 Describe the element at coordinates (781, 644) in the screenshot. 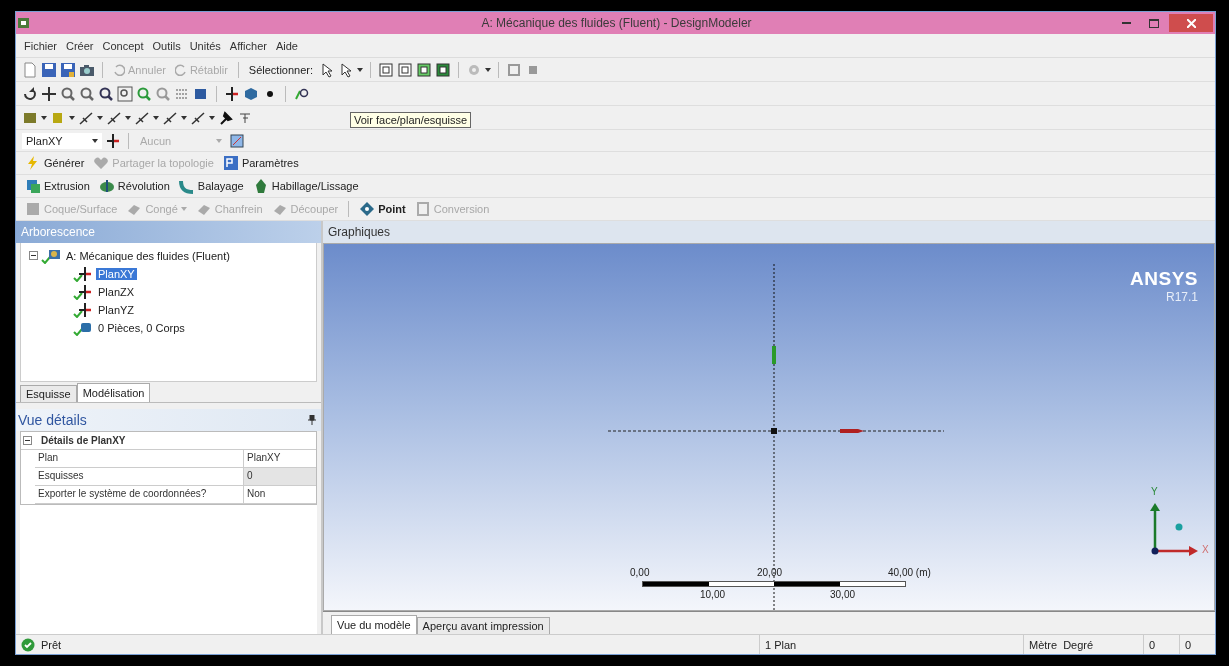

I see `status-text: 1 Plan` at that location.